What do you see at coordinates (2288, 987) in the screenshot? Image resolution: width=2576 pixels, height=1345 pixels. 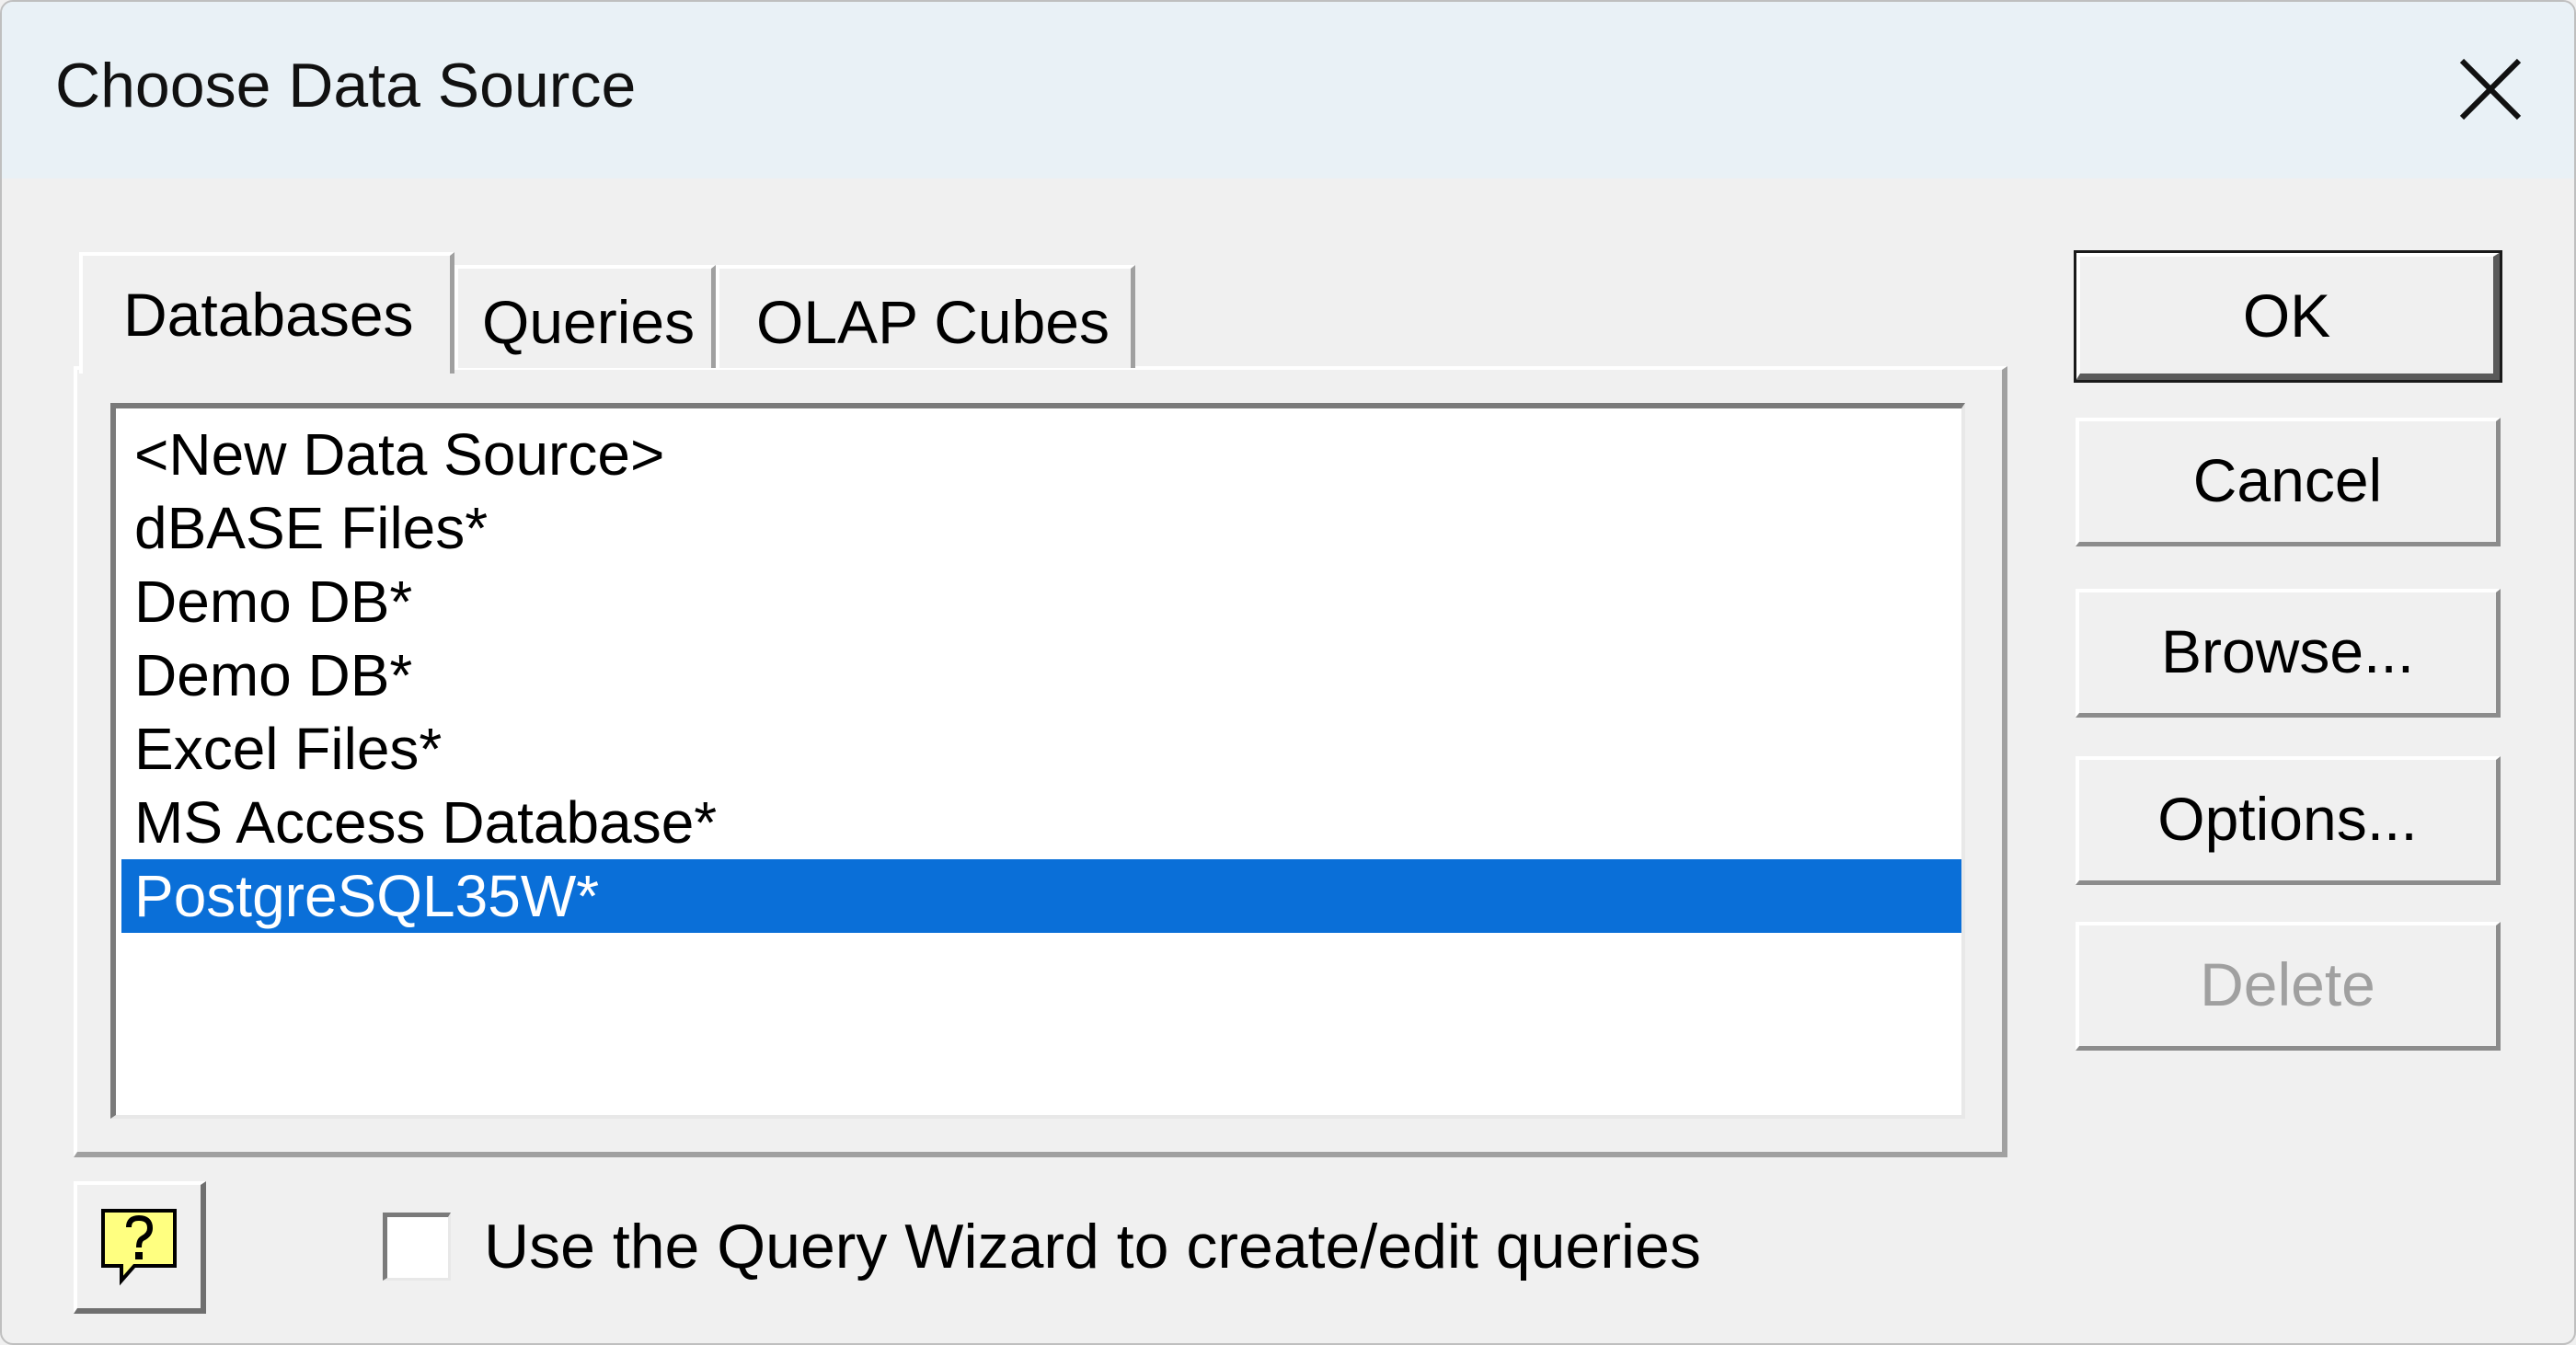 I see `delete-button: Delete` at bounding box center [2288, 987].